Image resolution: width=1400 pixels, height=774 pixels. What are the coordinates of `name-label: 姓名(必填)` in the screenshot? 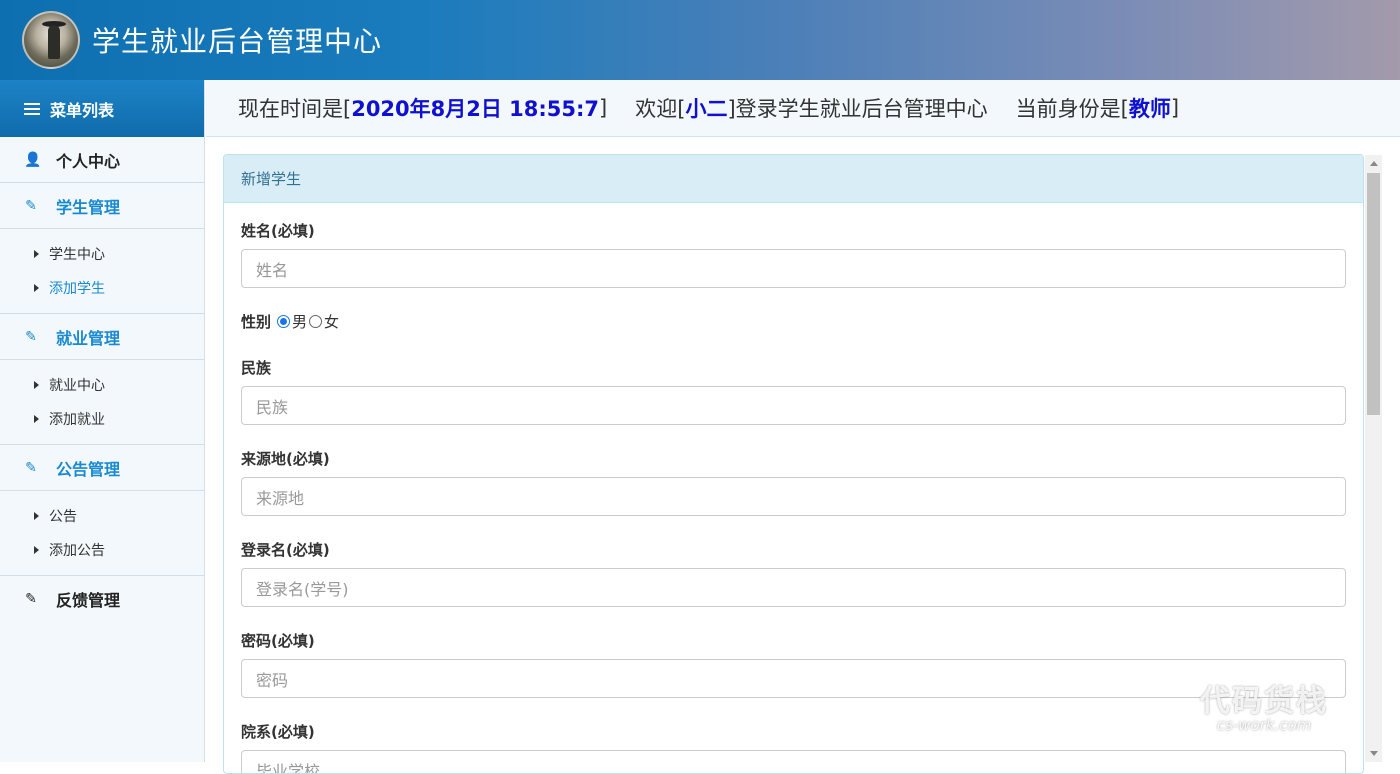 It's located at (278, 230).